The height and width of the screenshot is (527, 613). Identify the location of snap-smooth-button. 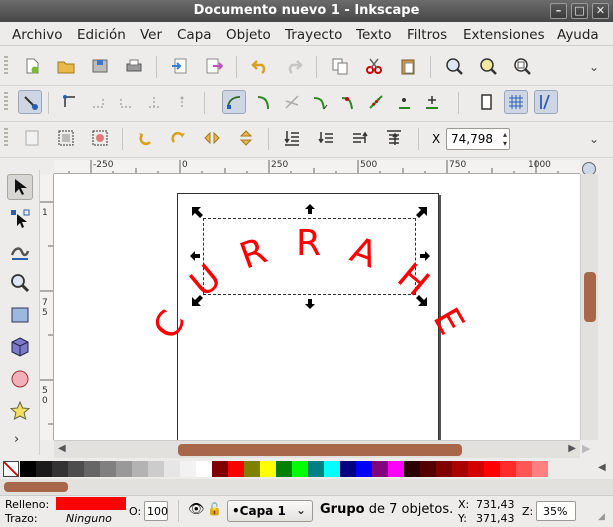
(348, 102).